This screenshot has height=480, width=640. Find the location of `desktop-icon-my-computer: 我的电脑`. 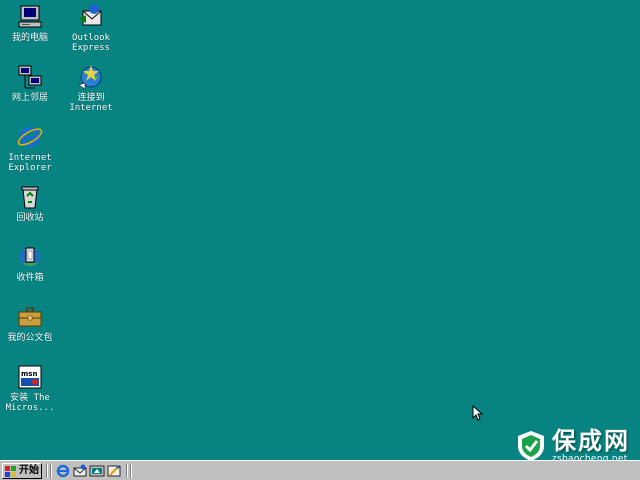

desktop-icon-my-computer: 我的电脑 is located at coordinates (30, 23).